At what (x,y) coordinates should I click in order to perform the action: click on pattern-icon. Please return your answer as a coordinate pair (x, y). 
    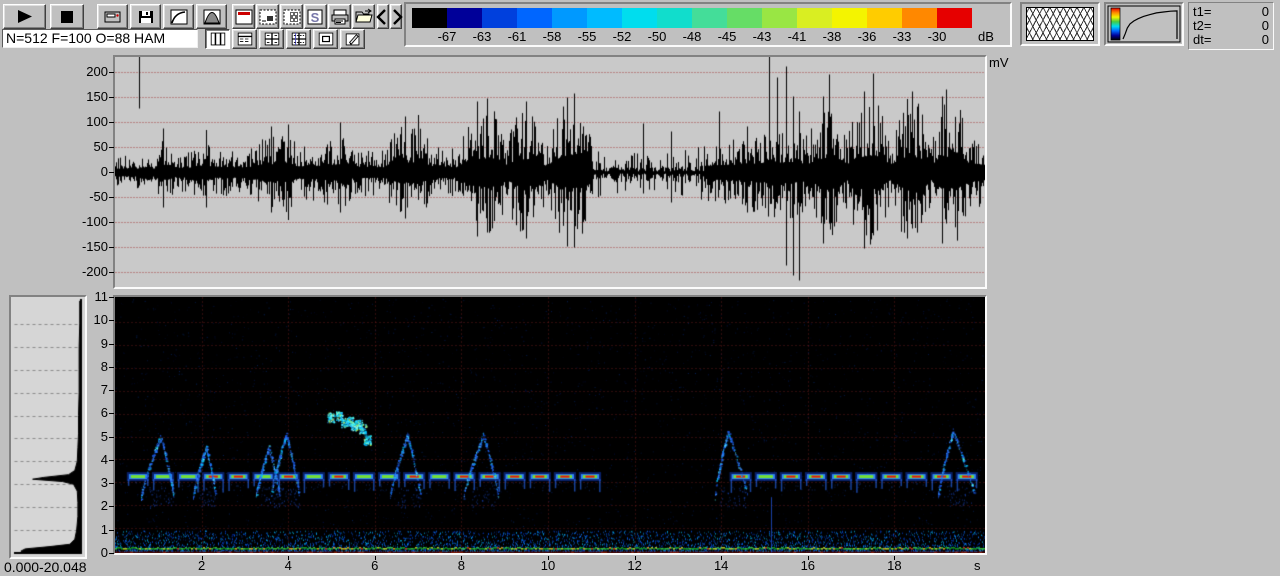
    Looking at the image, I should click on (292, 17).